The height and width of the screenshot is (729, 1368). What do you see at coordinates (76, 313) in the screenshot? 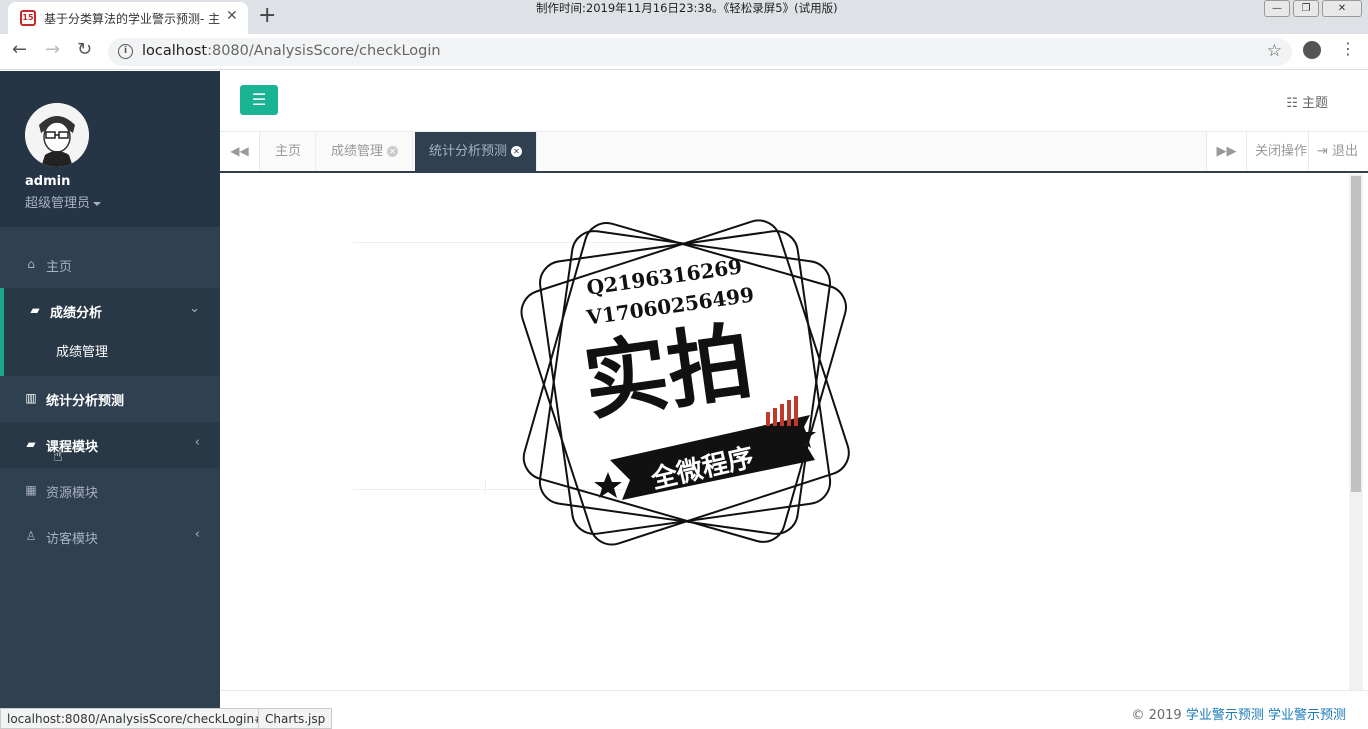
I see `sidebar-item-label: 成绩分析` at bounding box center [76, 313].